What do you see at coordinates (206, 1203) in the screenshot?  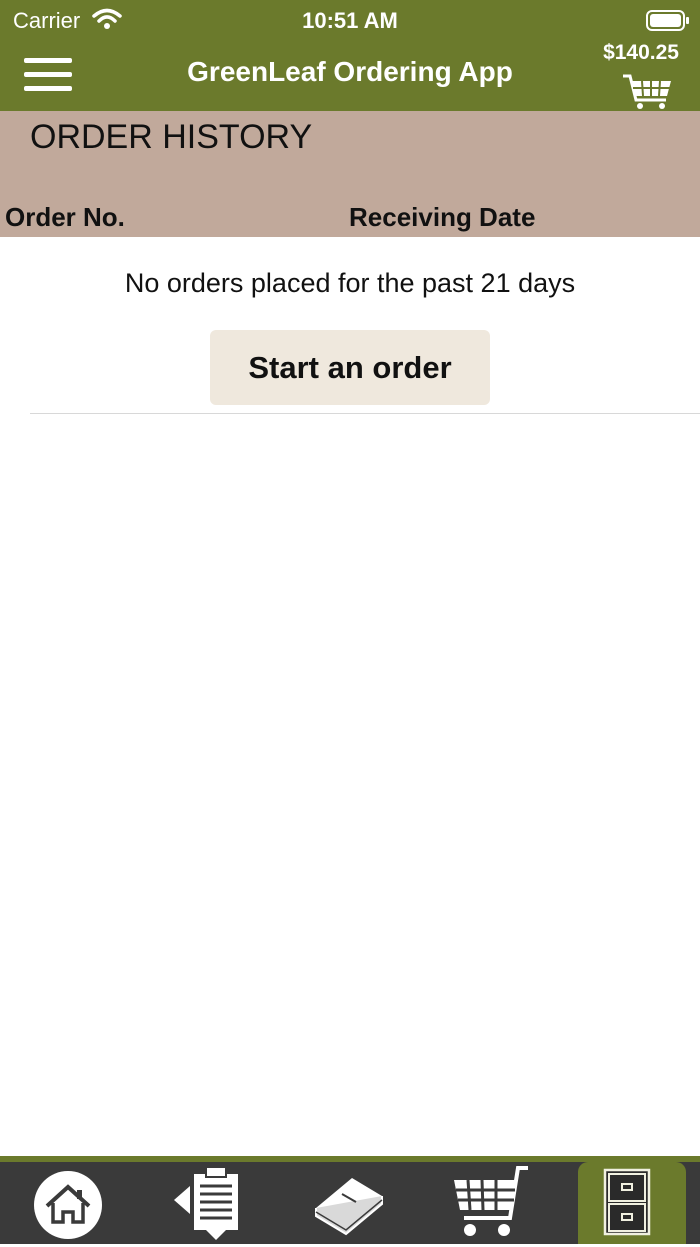 I see `order-list-icon` at bounding box center [206, 1203].